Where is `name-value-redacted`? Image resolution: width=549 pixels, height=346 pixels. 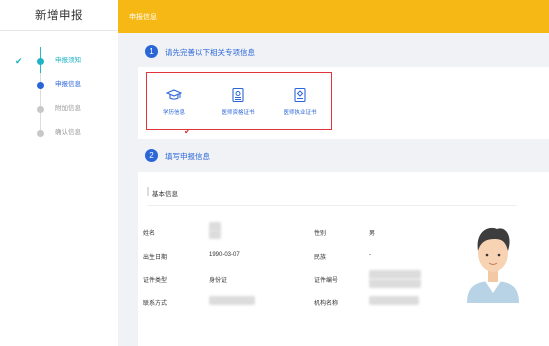 name-value-redacted is located at coordinates (215, 234).